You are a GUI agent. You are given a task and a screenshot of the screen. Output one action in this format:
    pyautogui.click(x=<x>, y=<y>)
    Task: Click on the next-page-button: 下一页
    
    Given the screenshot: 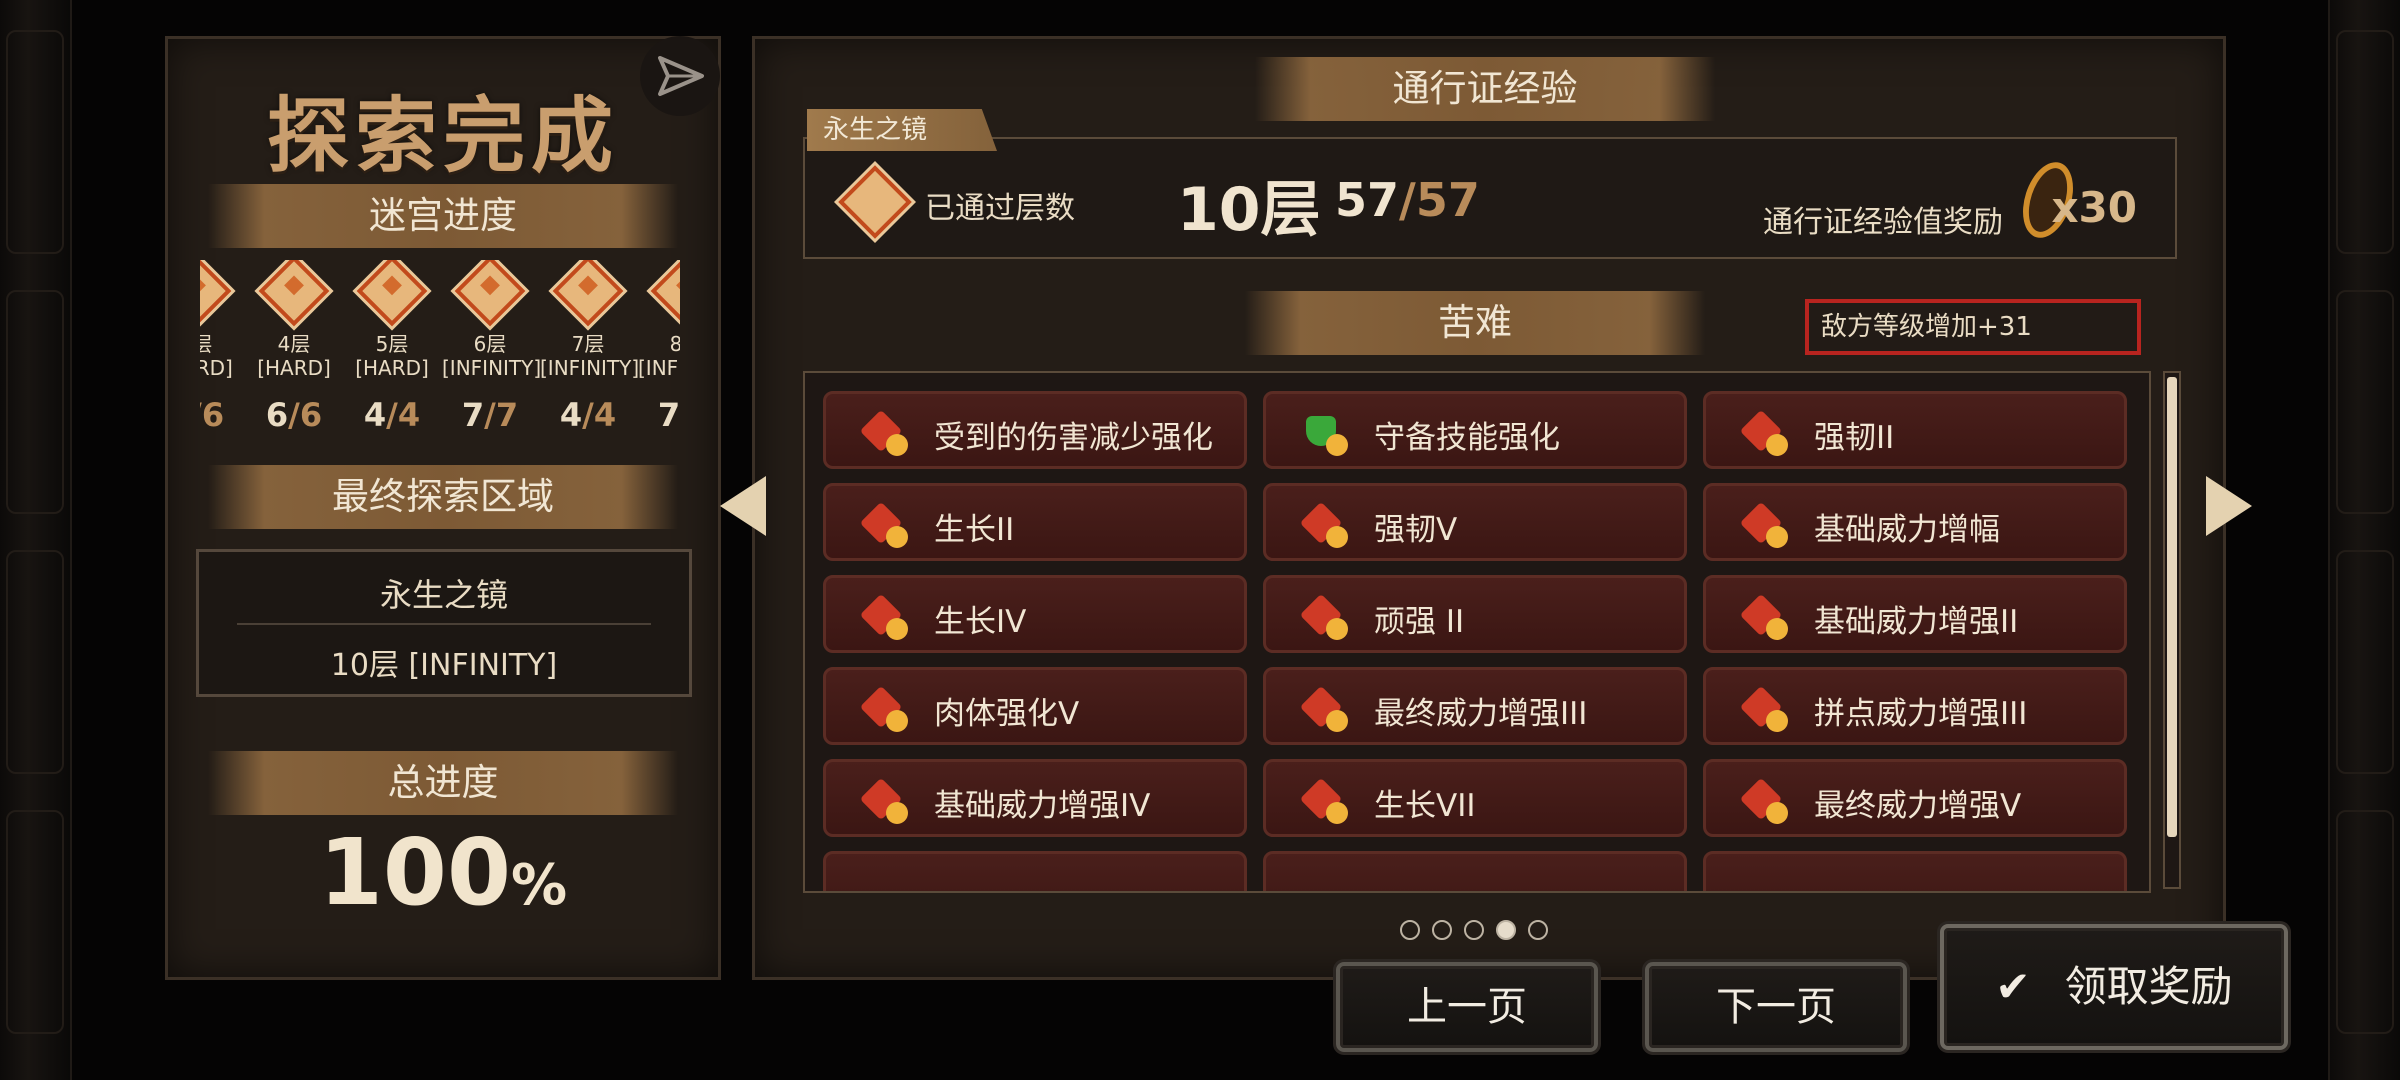 What is the action you would take?
    pyautogui.click(x=1776, y=1007)
    